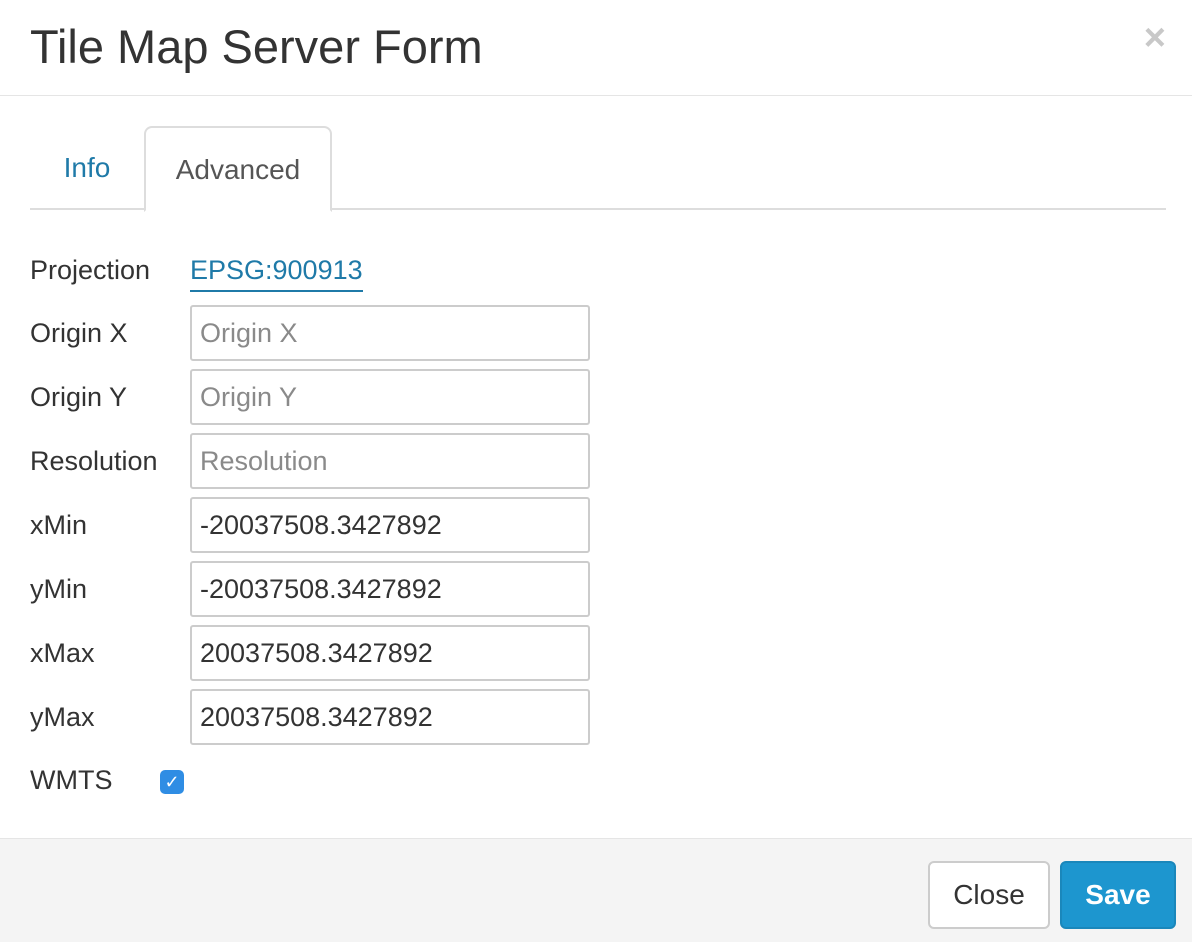 Image resolution: width=1192 pixels, height=942 pixels. What do you see at coordinates (390, 653) in the screenshot?
I see `xmax-input` at bounding box center [390, 653].